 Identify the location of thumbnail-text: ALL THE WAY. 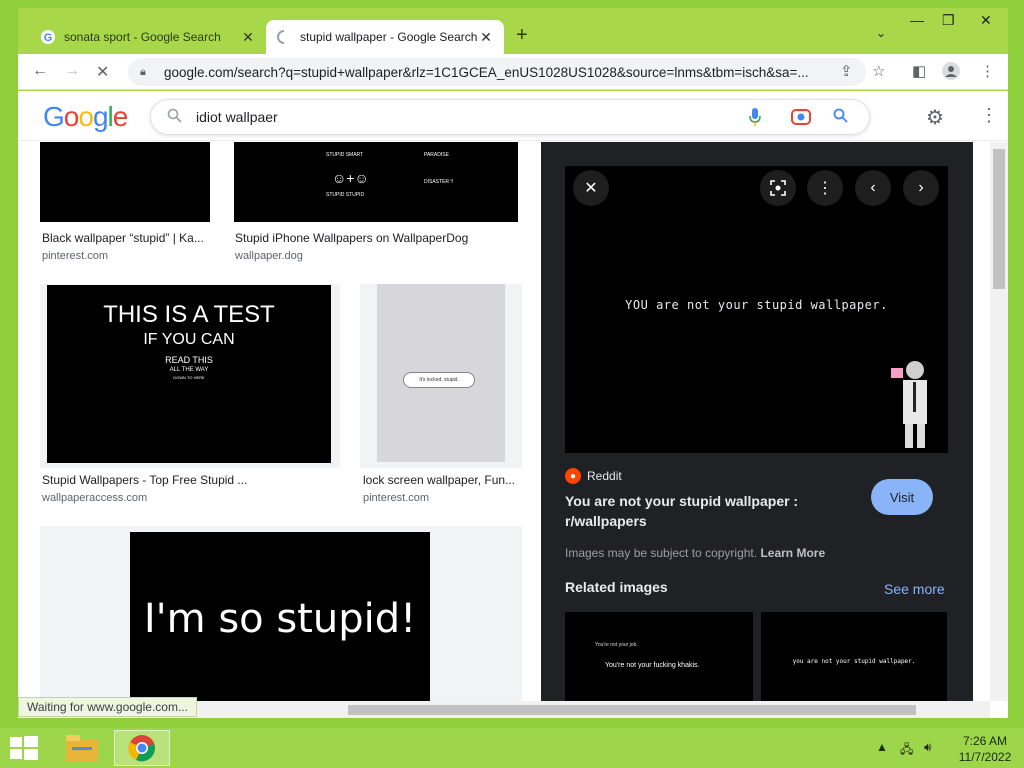
(189, 370).